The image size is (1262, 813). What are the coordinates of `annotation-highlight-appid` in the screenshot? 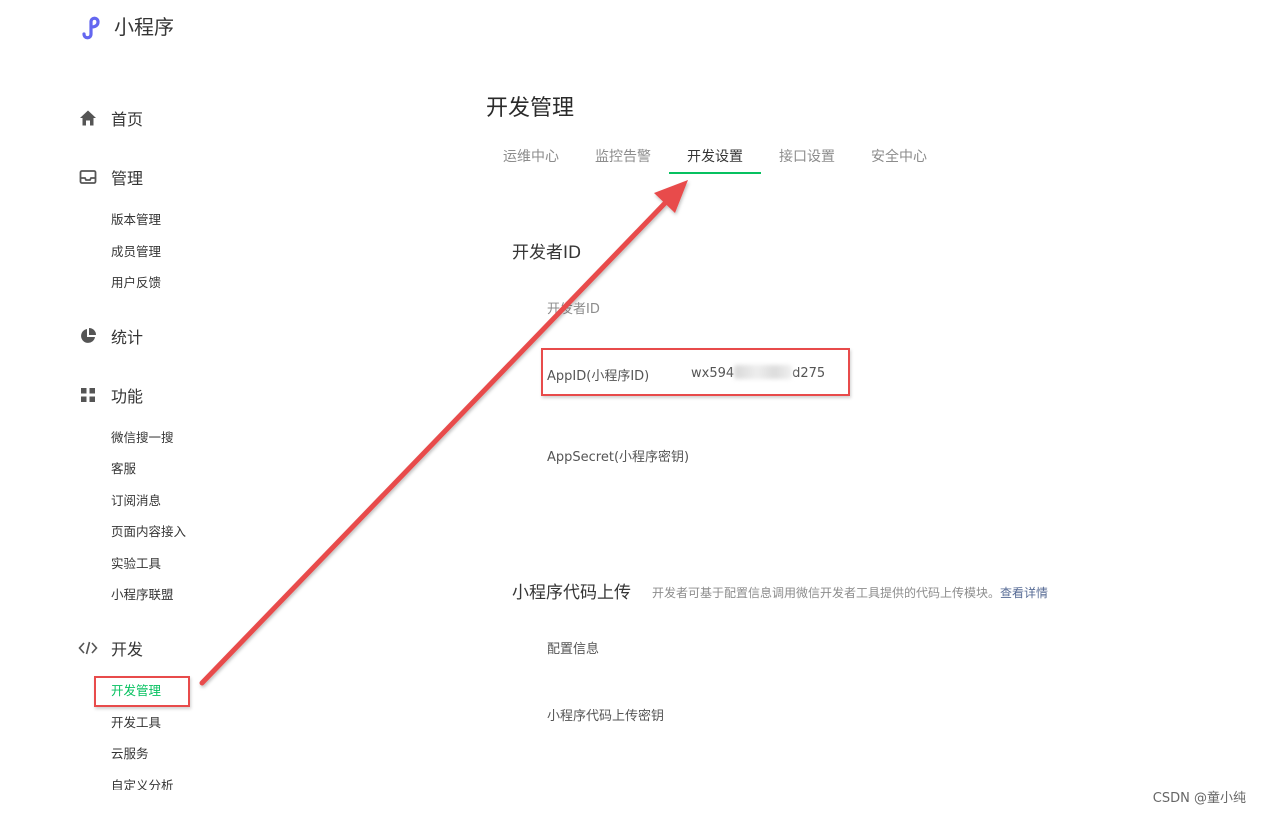 It's located at (695, 372).